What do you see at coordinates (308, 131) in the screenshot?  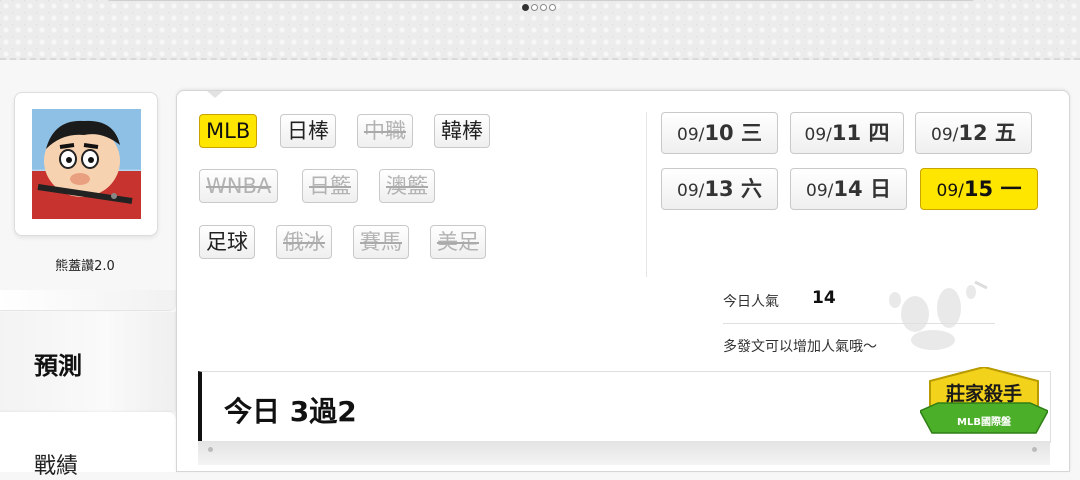 I see `league-tag-npb: 日棒` at bounding box center [308, 131].